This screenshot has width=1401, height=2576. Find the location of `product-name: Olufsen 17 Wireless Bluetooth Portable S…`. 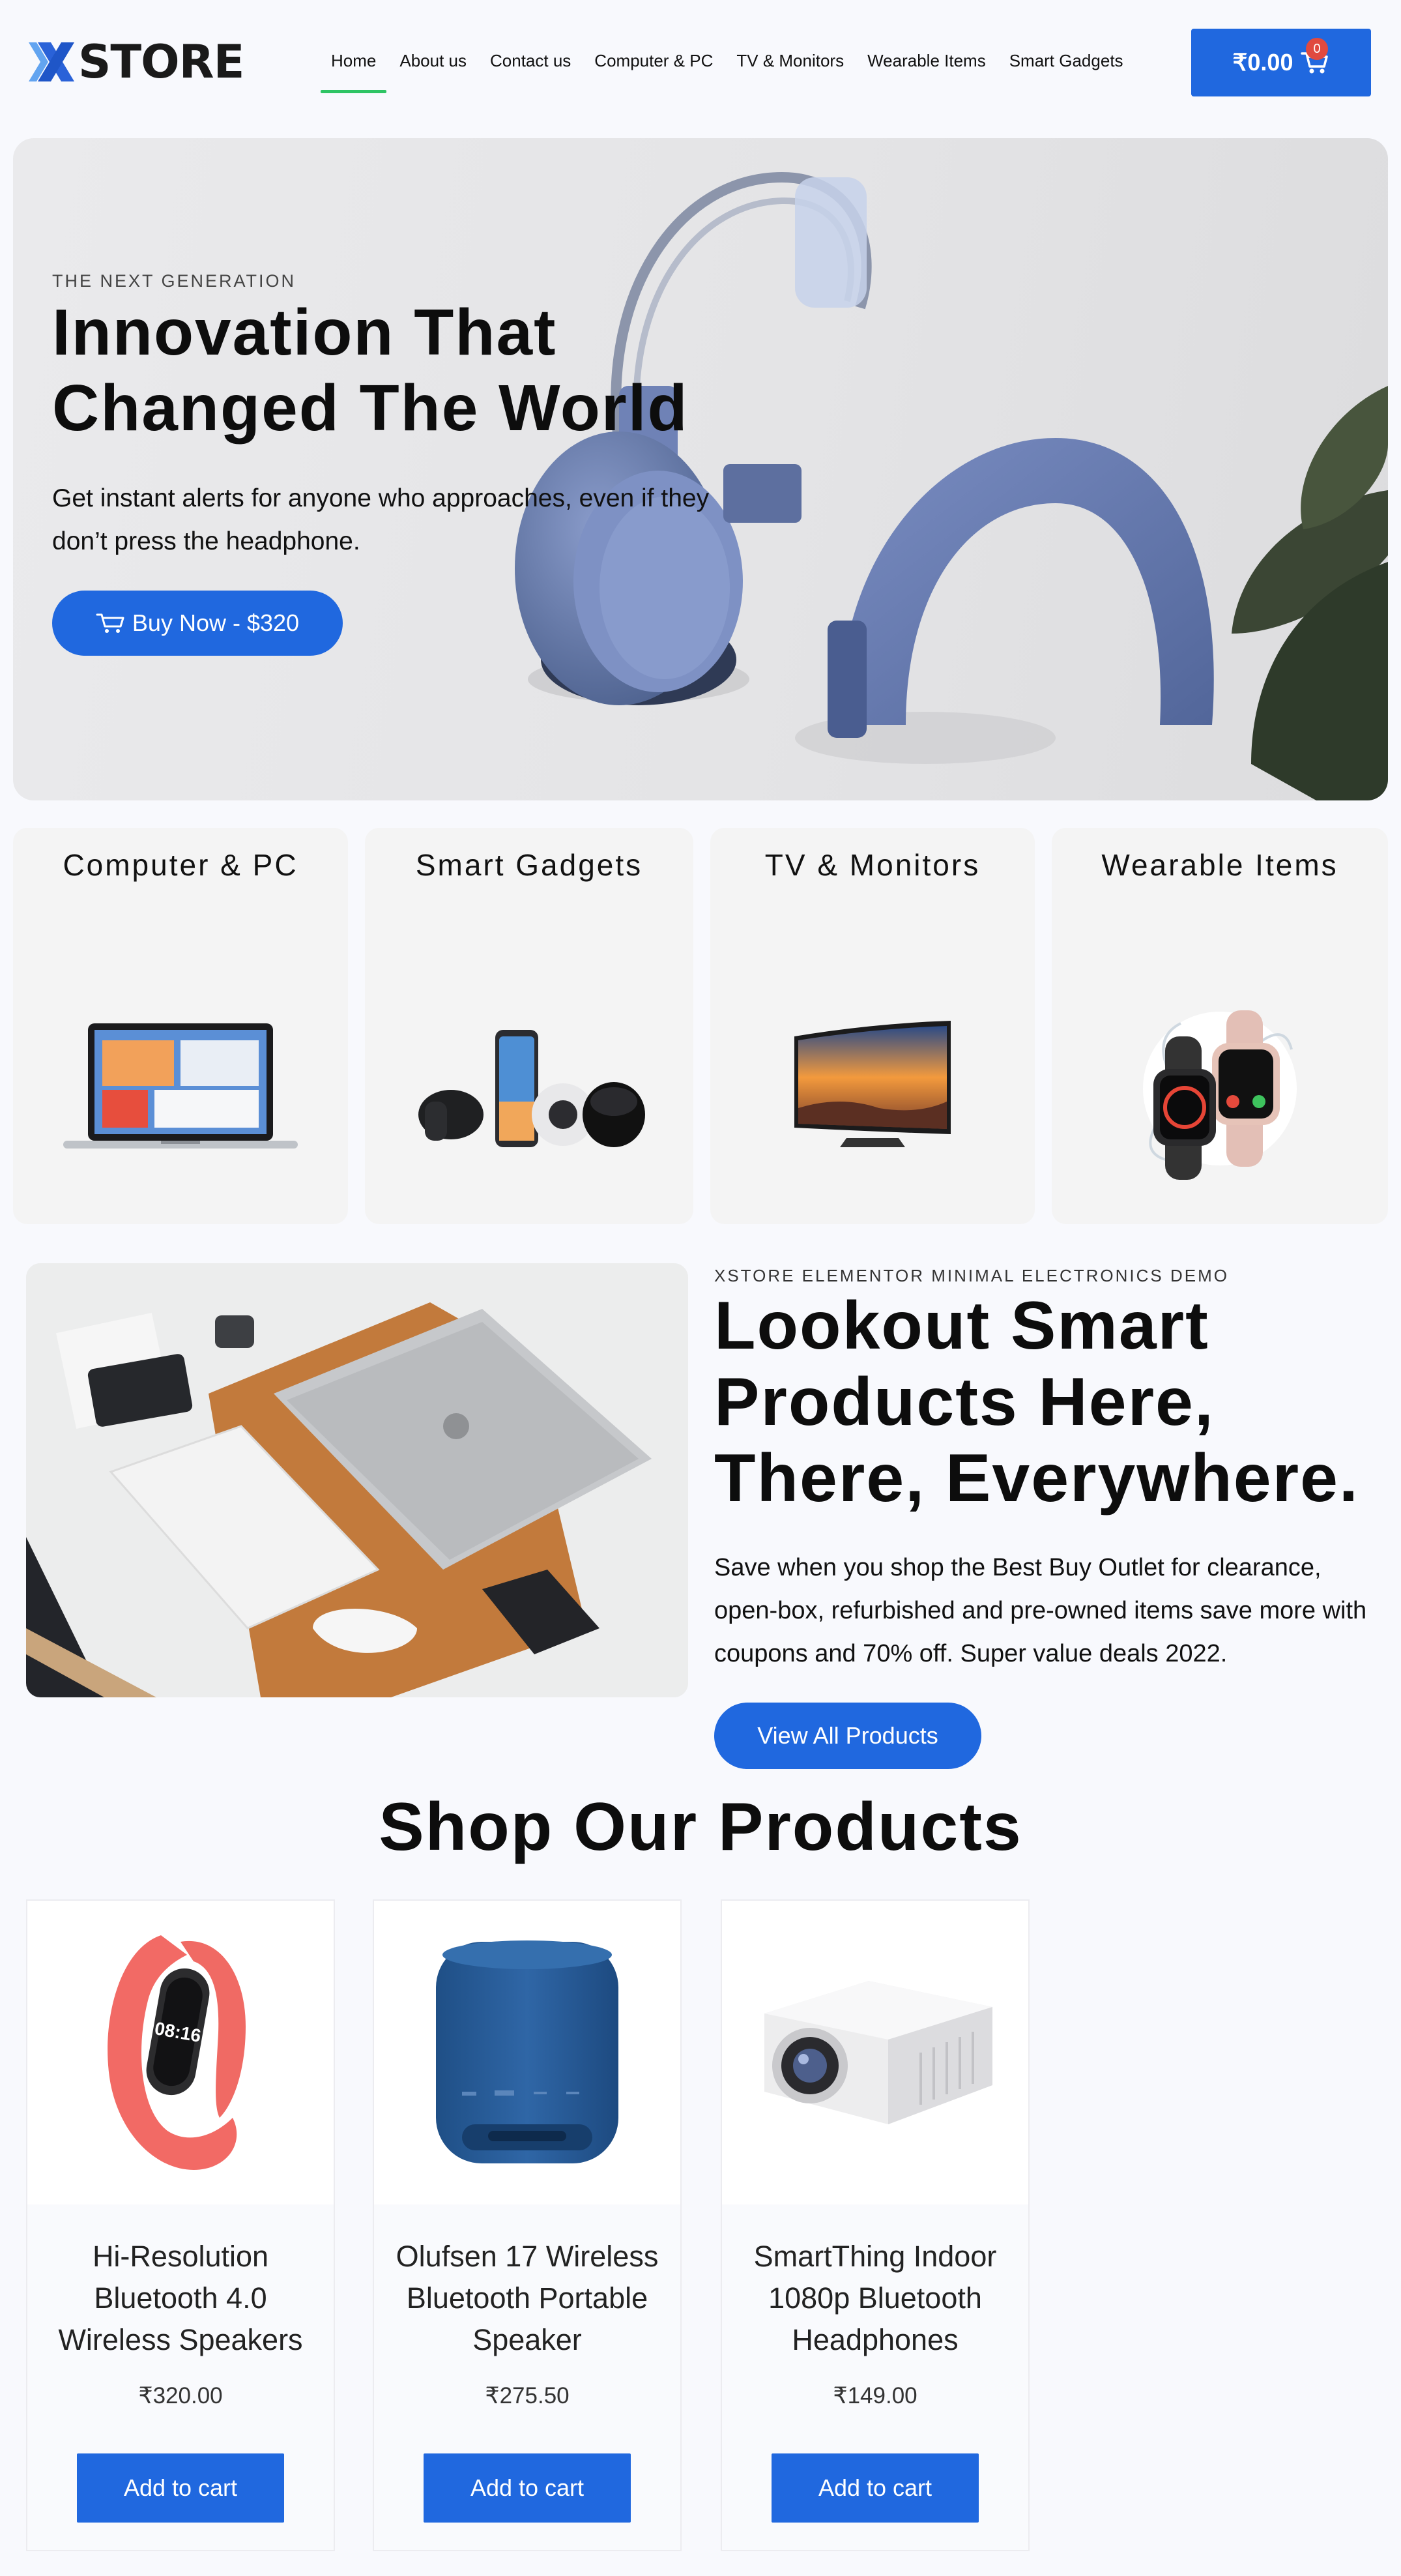

product-name: Olufsen 17 Wireless Bluetooth Portable S… is located at coordinates (527, 2298).